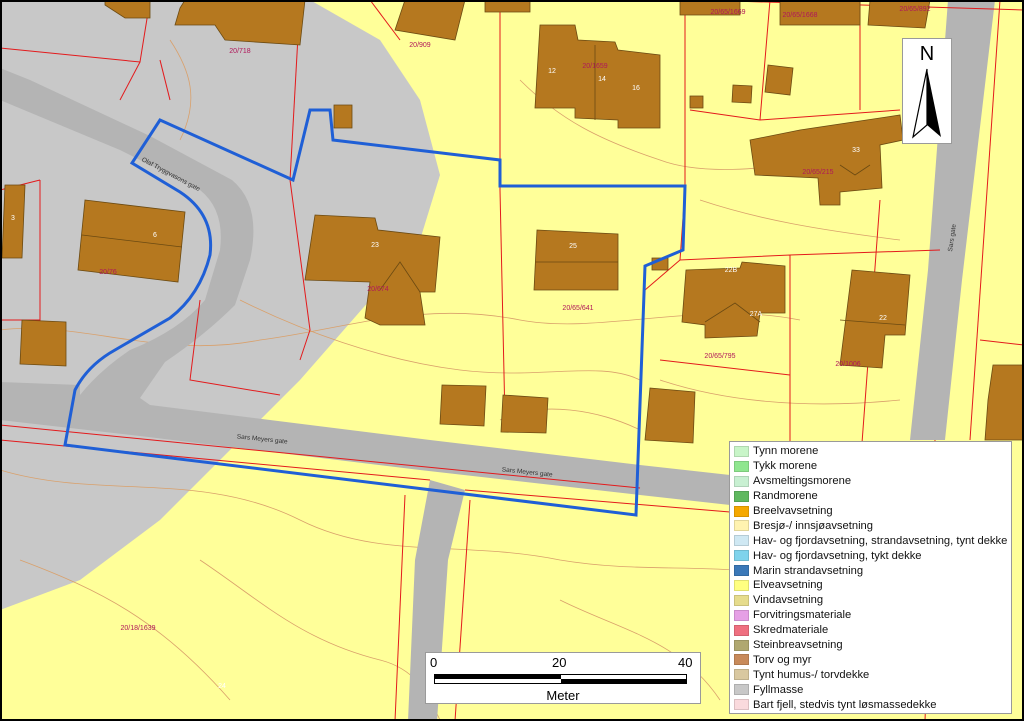 The width and height of the screenshot is (1024, 721). Describe the element at coordinates (802, 615) in the screenshot. I see `legend-label: Forvitringsmateriale` at that location.